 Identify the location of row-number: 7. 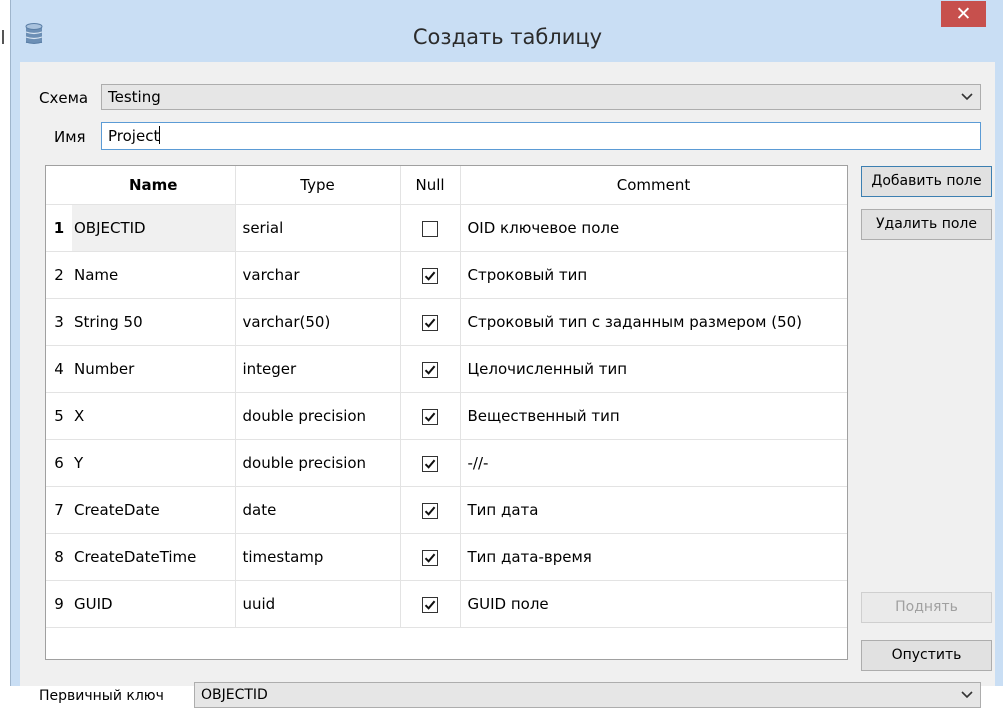
(59, 510).